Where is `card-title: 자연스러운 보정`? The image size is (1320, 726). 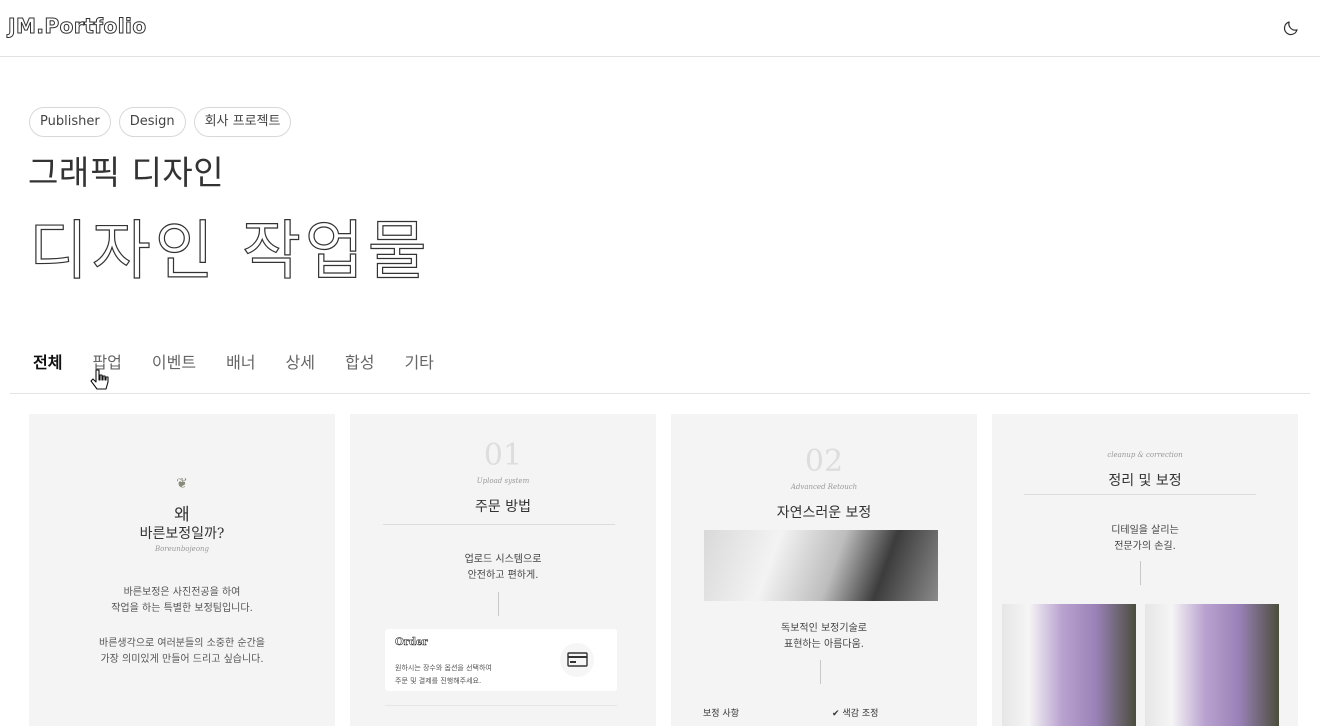 card-title: 자연스러운 보정 is located at coordinates (824, 513).